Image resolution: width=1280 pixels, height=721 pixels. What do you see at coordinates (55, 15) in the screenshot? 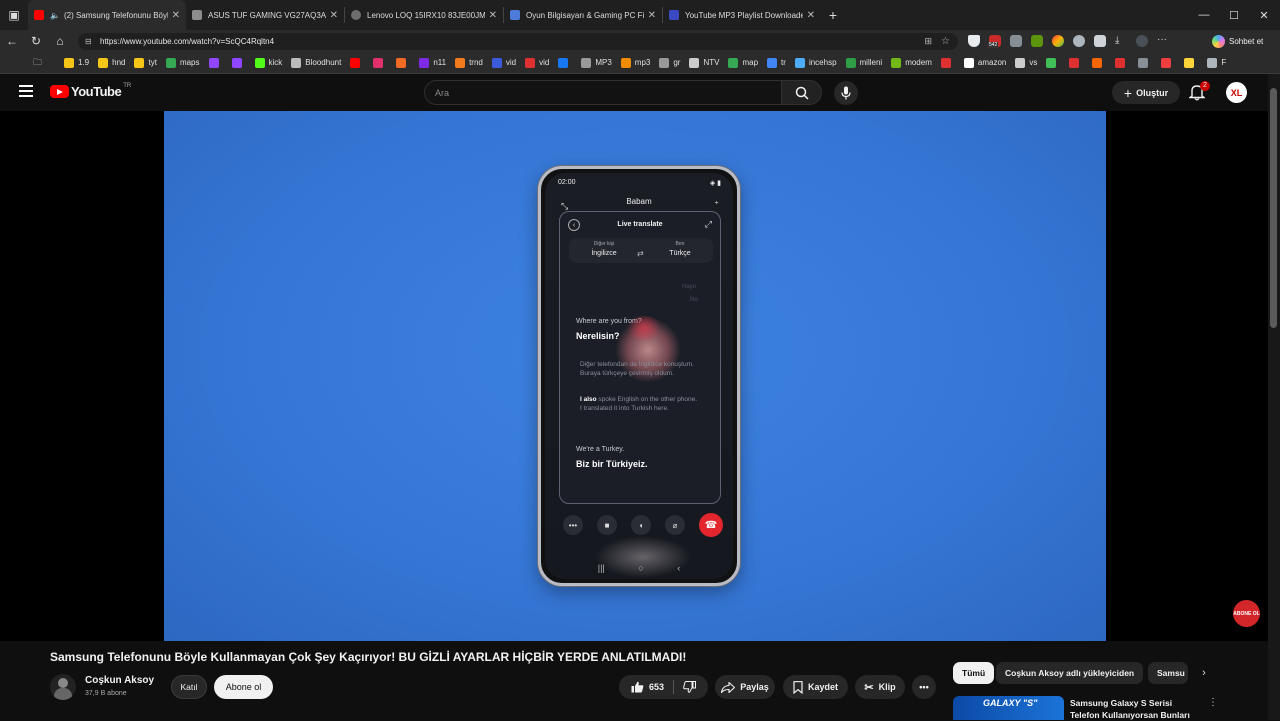
I see `speaker-icon: 🔈` at bounding box center [55, 15].